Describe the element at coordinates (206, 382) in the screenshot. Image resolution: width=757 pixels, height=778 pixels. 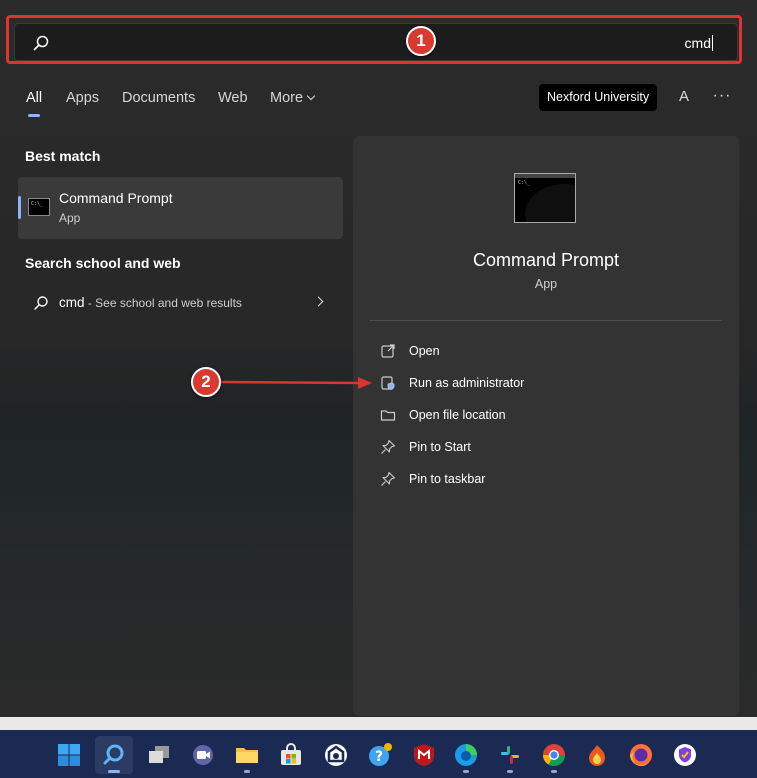
I see `callout-badge-2: 2` at that location.